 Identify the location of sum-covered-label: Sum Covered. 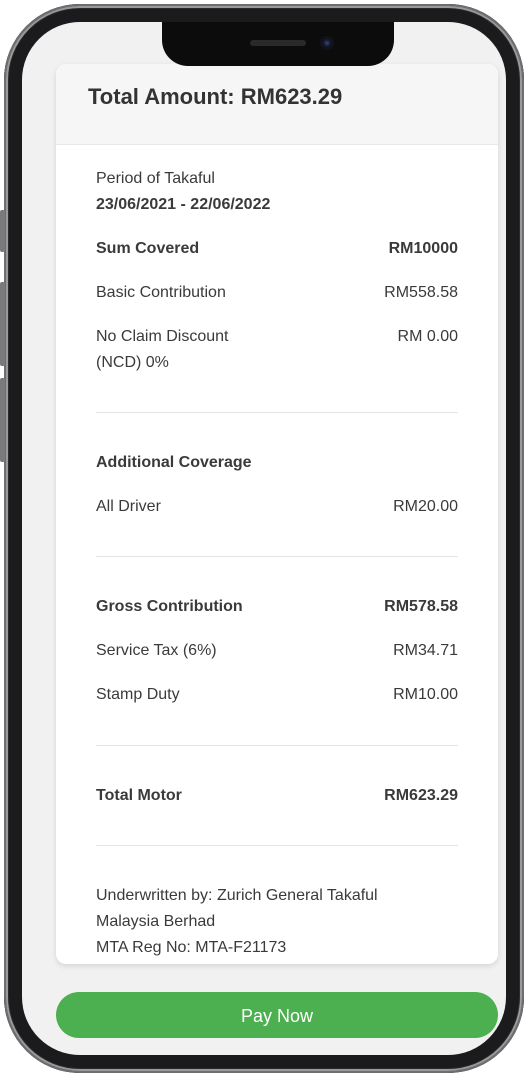
(148, 248).